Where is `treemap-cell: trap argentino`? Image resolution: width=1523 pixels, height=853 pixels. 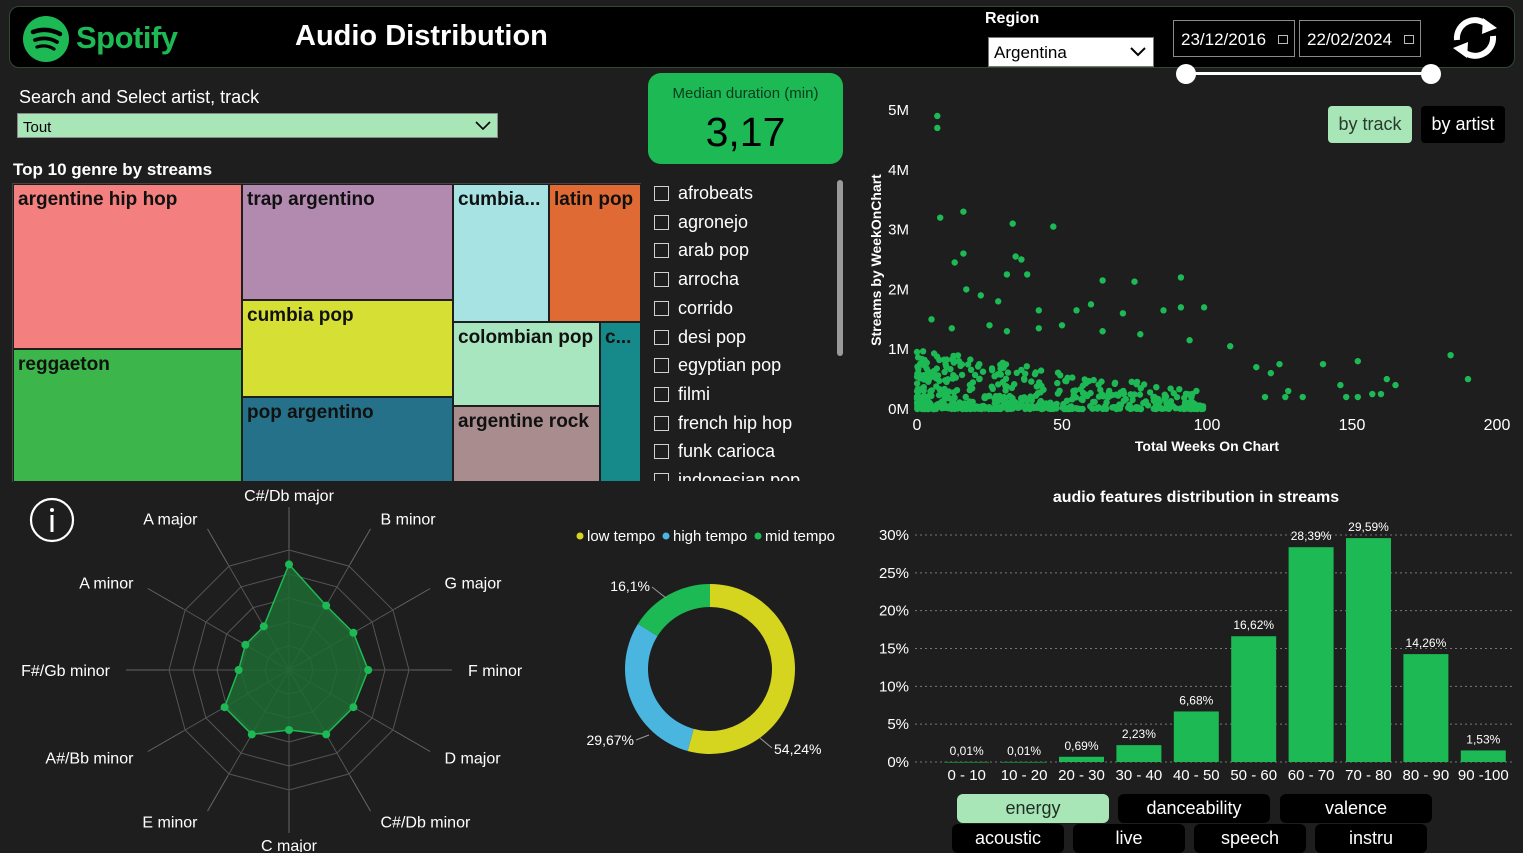 treemap-cell: trap argentino is located at coordinates (347, 242).